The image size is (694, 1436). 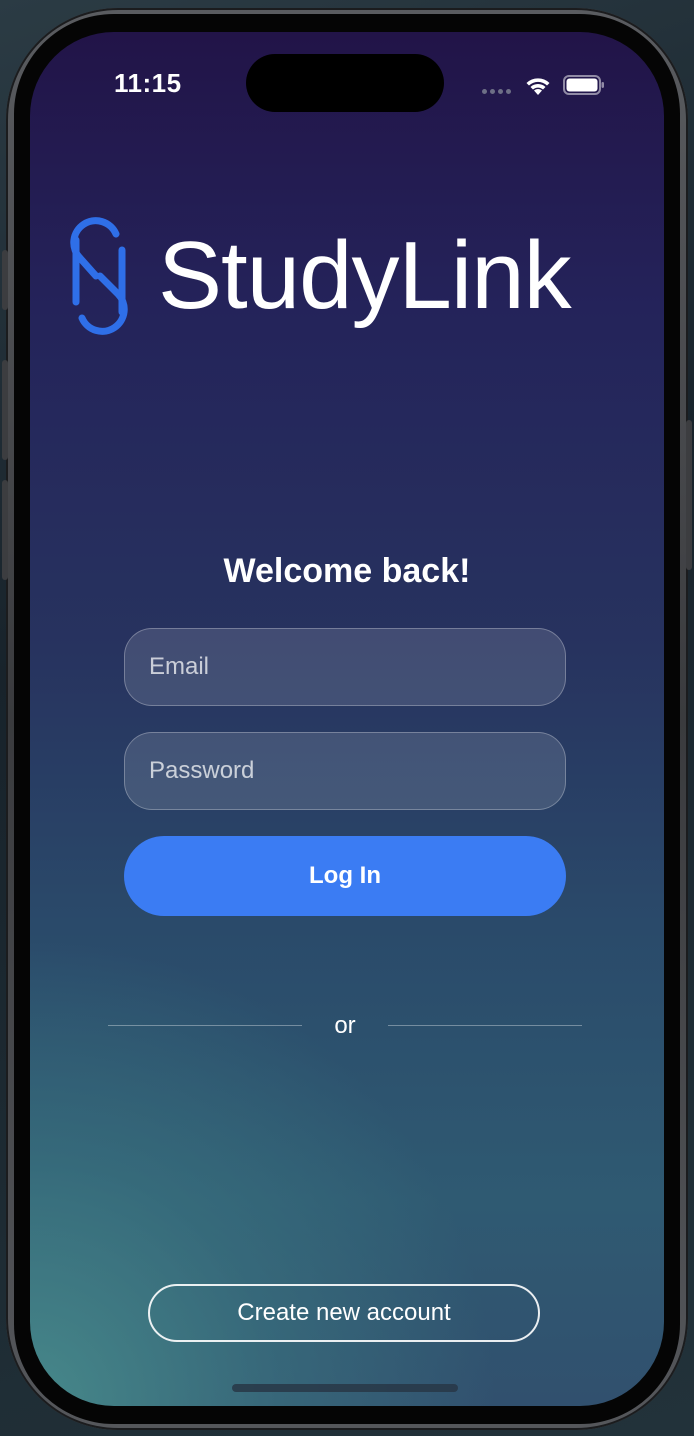 I want to click on wifi-icon, so click(x=538, y=86).